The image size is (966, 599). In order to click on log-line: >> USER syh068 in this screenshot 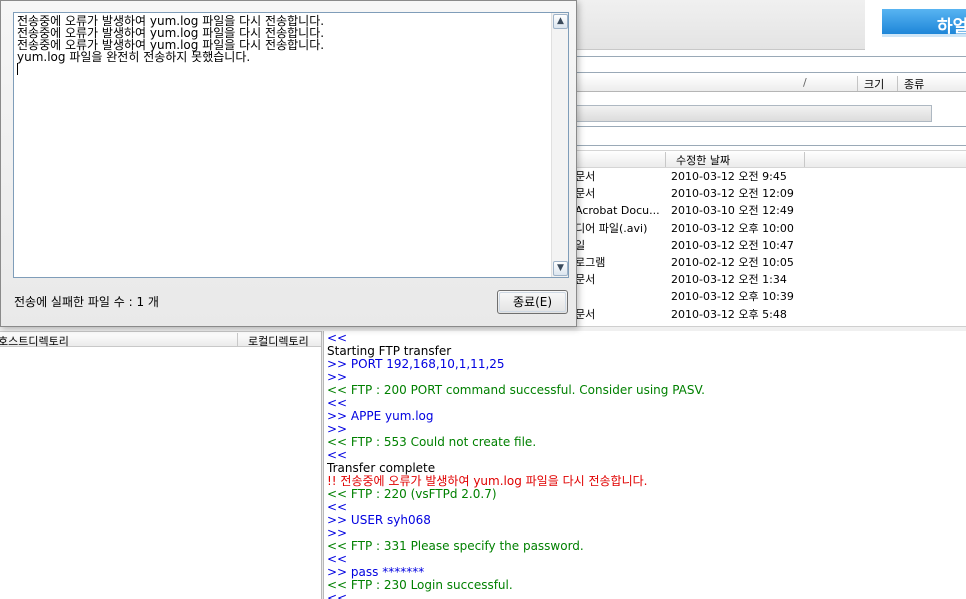, I will do `click(379, 520)`.